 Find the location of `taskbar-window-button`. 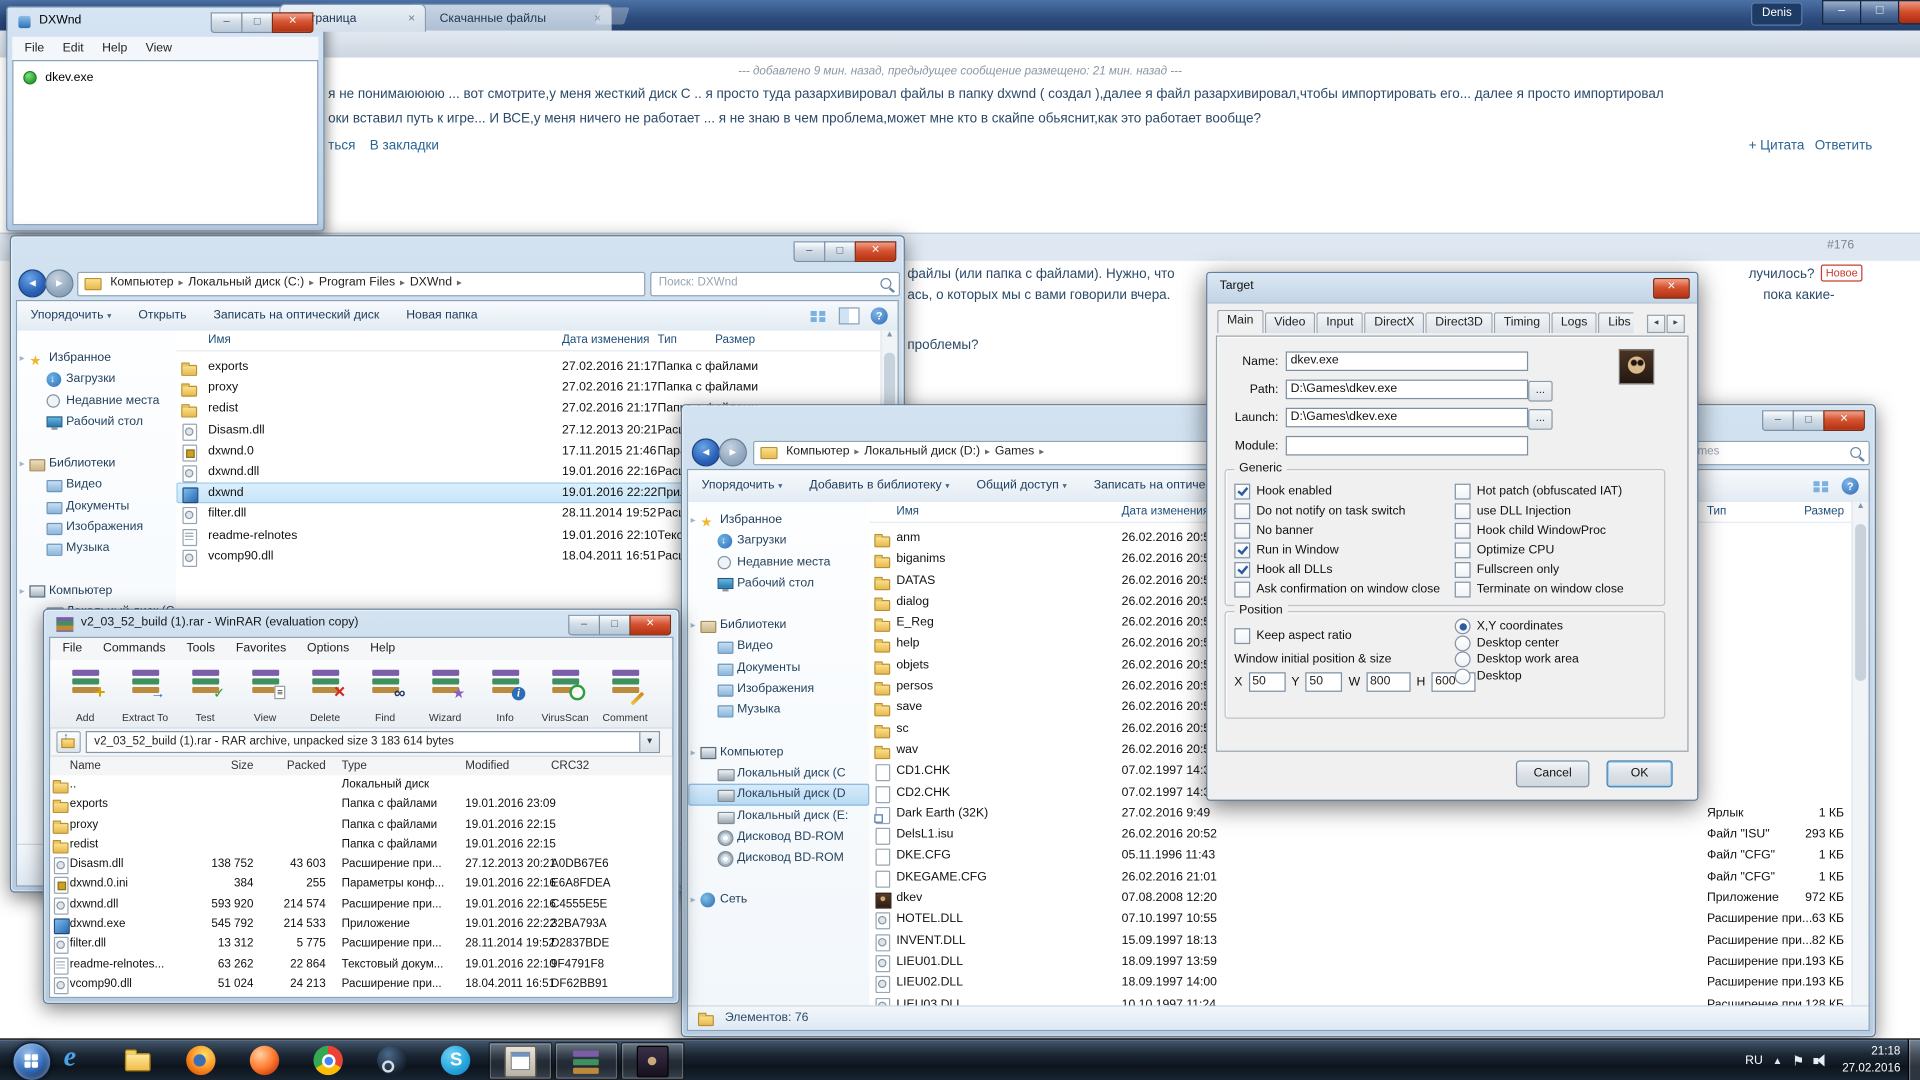

taskbar-window-button is located at coordinates (520, 1061).